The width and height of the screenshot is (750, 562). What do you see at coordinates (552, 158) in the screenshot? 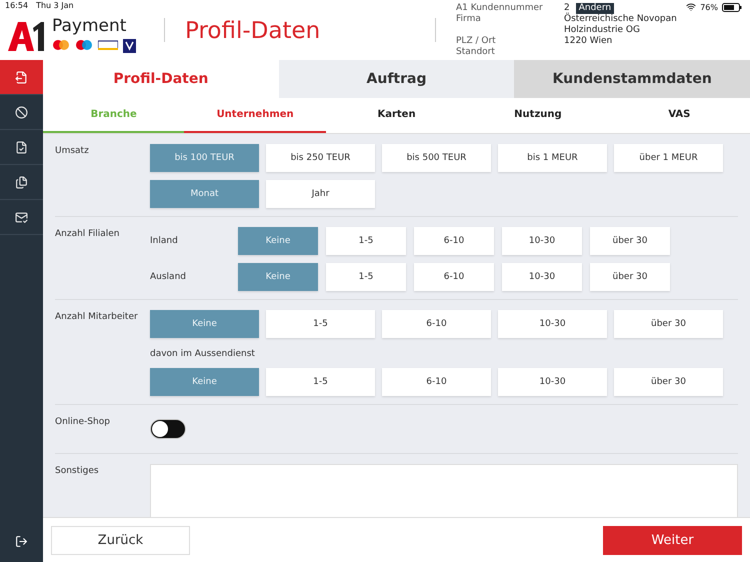
I see `option-button: bis 1 MEUR` at bounding box center [552, 158].